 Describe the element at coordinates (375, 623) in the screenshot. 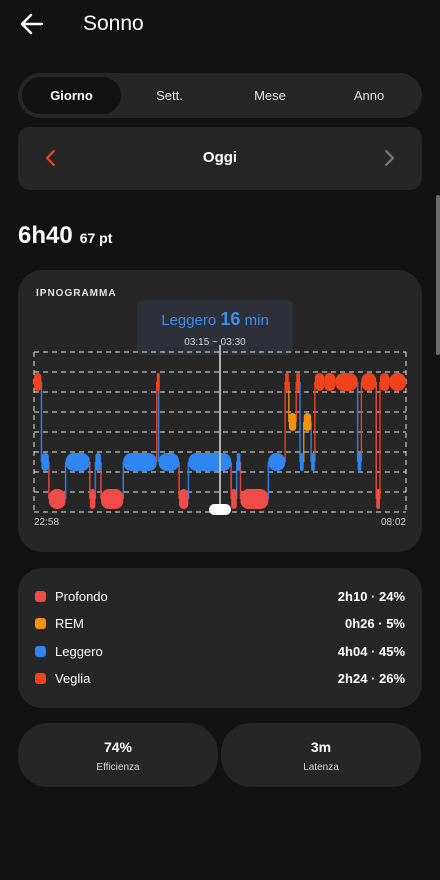

I see `legend-value: 0h26 · 5%` at that location.